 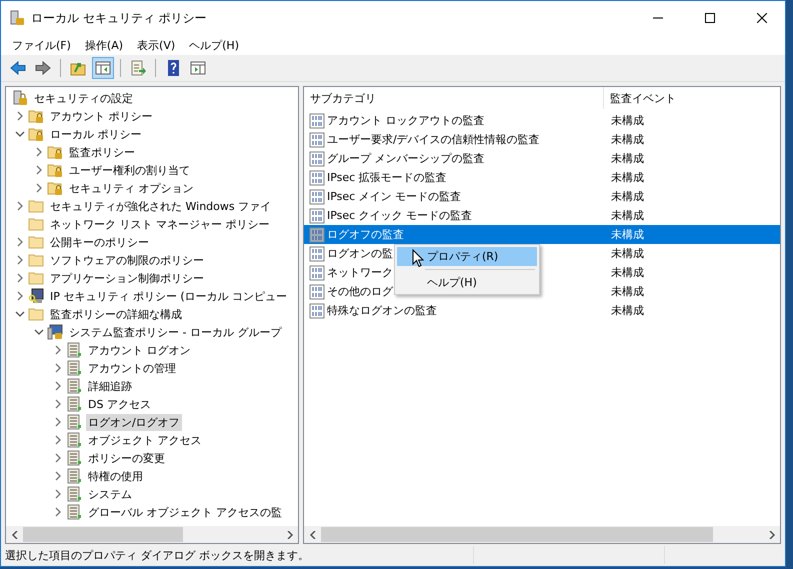 What do you see at coordinates (83, 98) in the screenshot?
I see `tree-item: セキュリティの設定` at bounding box center [83, 98].